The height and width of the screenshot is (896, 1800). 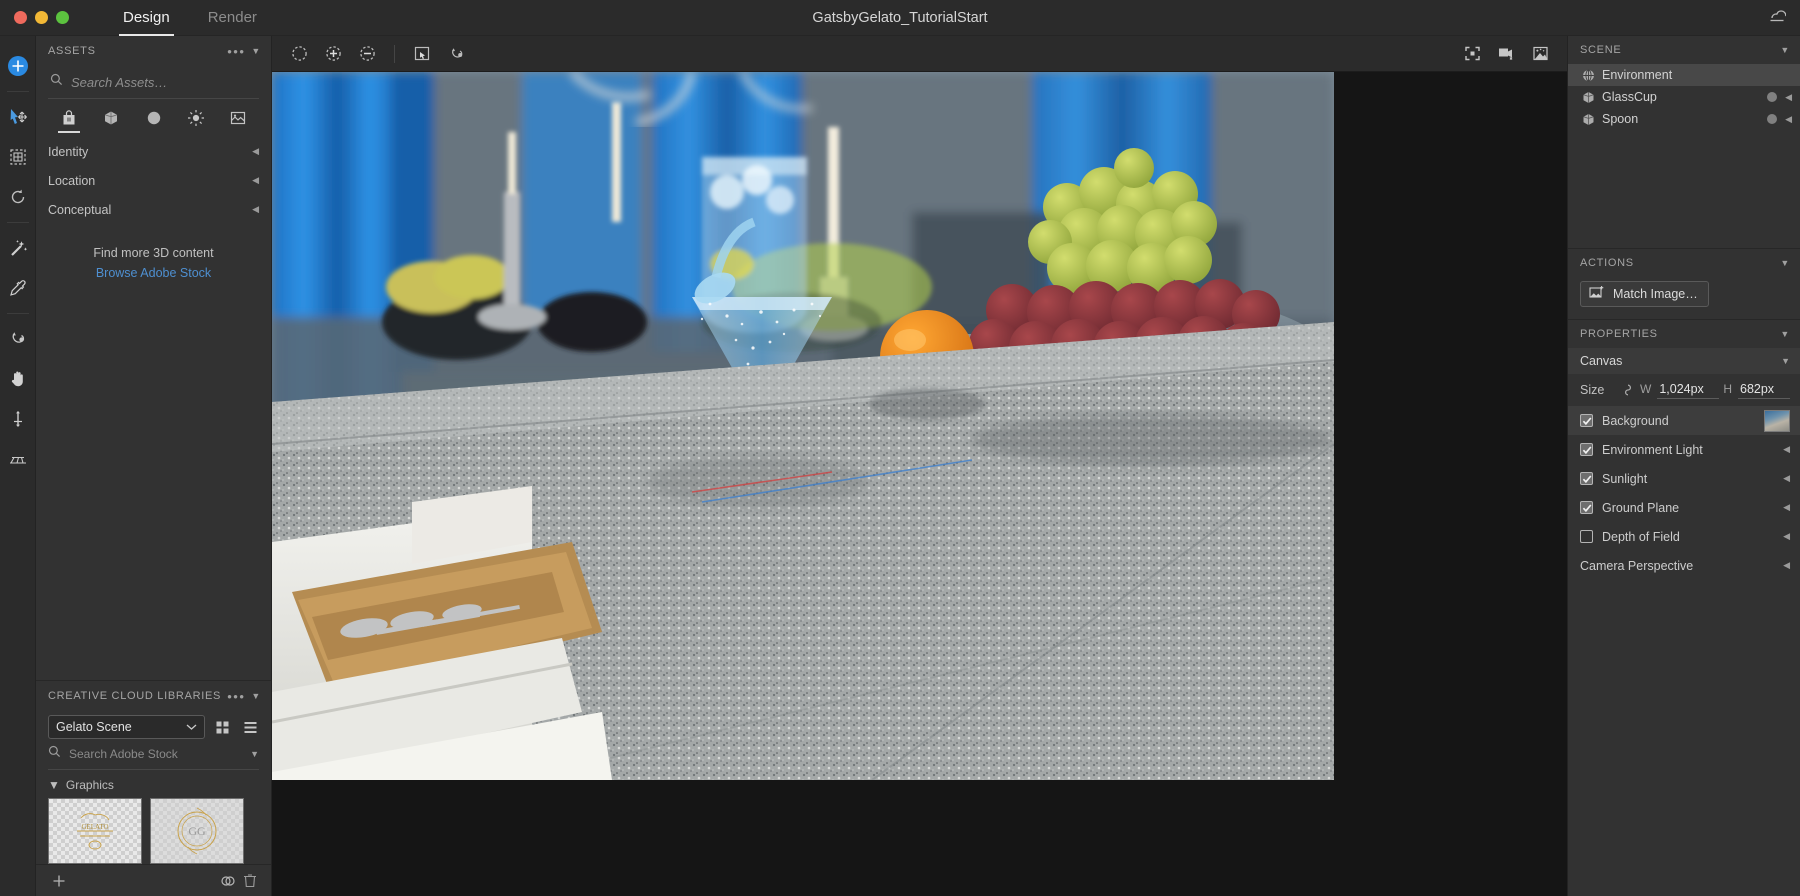 I want to click on property-background: Background, so click(x=1684, y=420).